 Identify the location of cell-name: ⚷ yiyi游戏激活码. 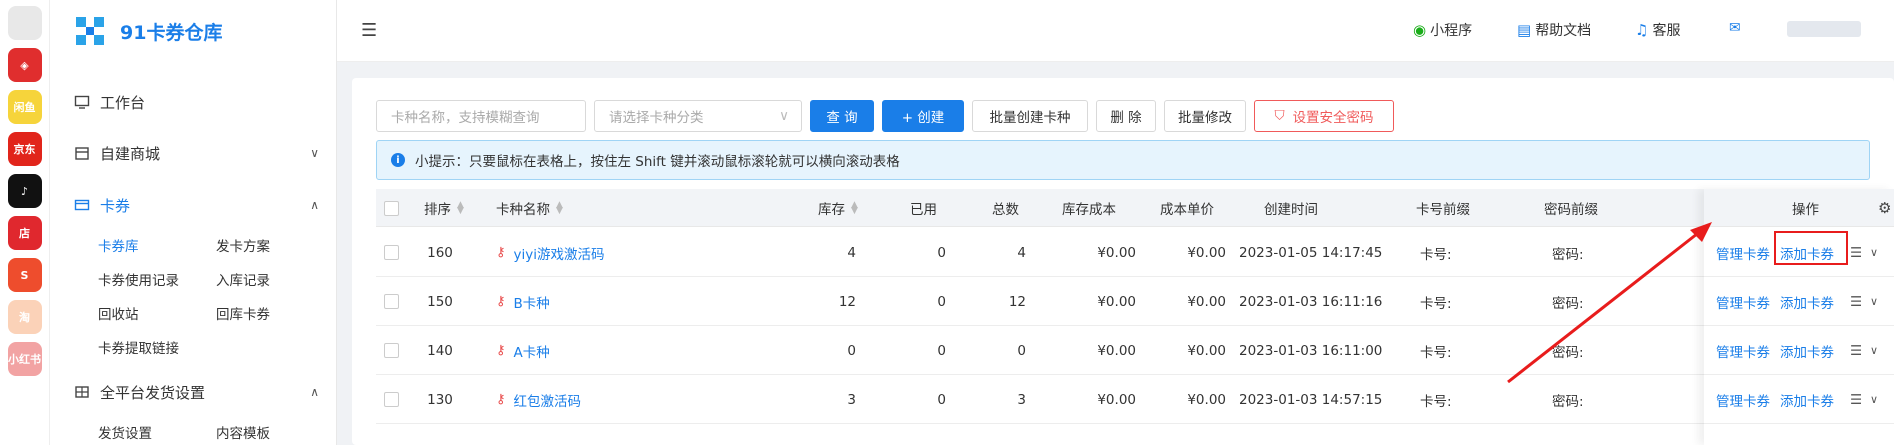
(550, 252).